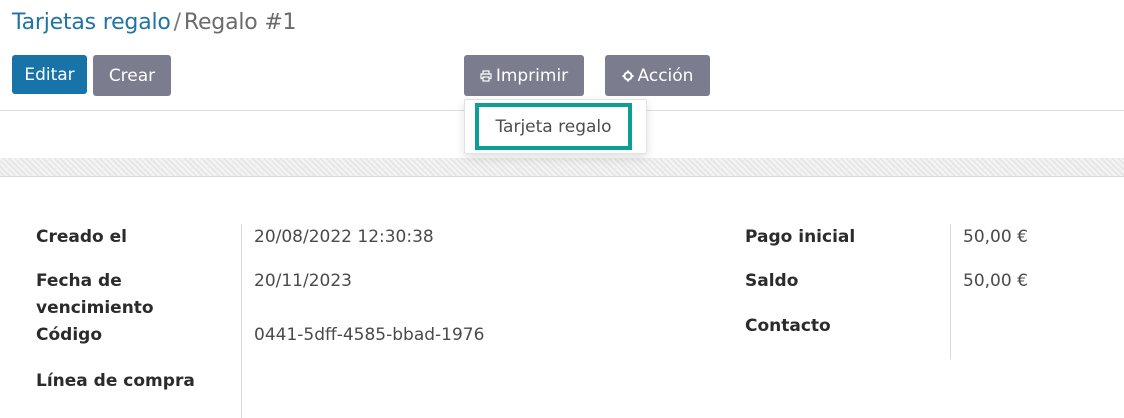 The image size is (1124, 418). I want to click on field-value-pago-inicial: 50,00 €, so click(995, 237).